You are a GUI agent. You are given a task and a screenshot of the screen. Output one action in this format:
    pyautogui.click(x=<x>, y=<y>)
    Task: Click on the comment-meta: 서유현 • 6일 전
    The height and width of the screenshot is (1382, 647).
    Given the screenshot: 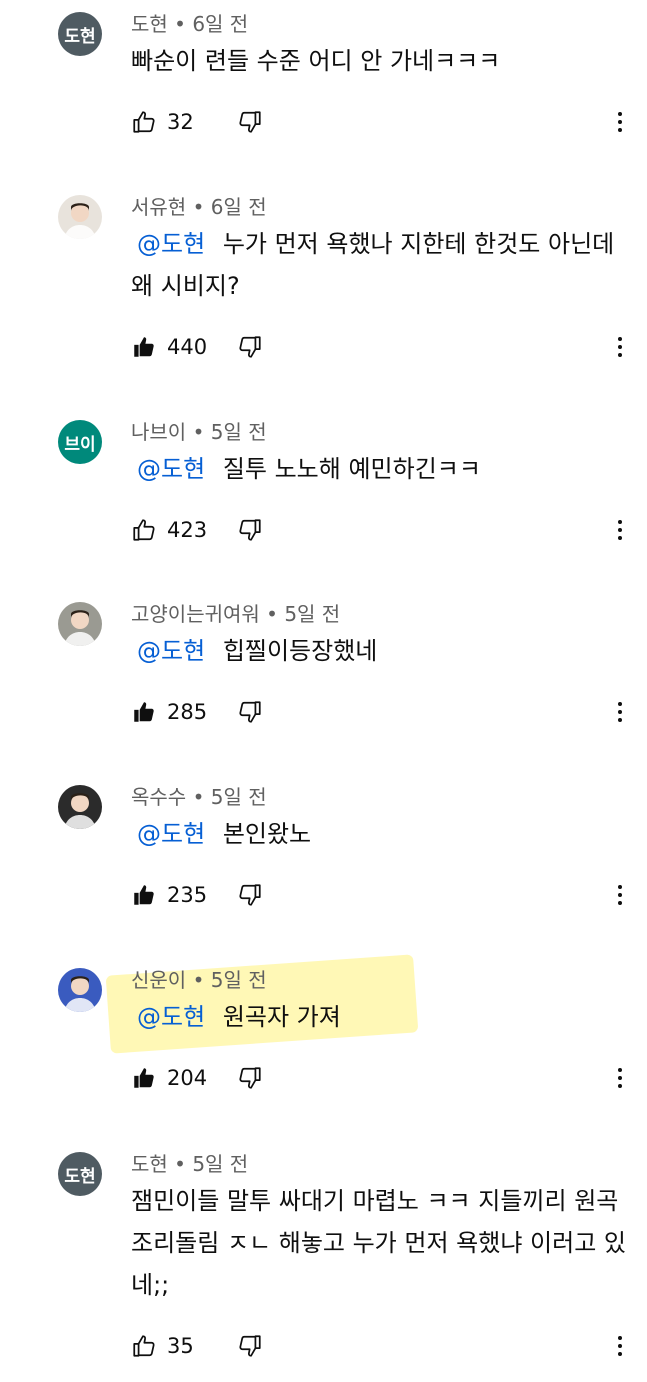 What is the action you would take?
    pyautogui.click(x=199, y=205)
    